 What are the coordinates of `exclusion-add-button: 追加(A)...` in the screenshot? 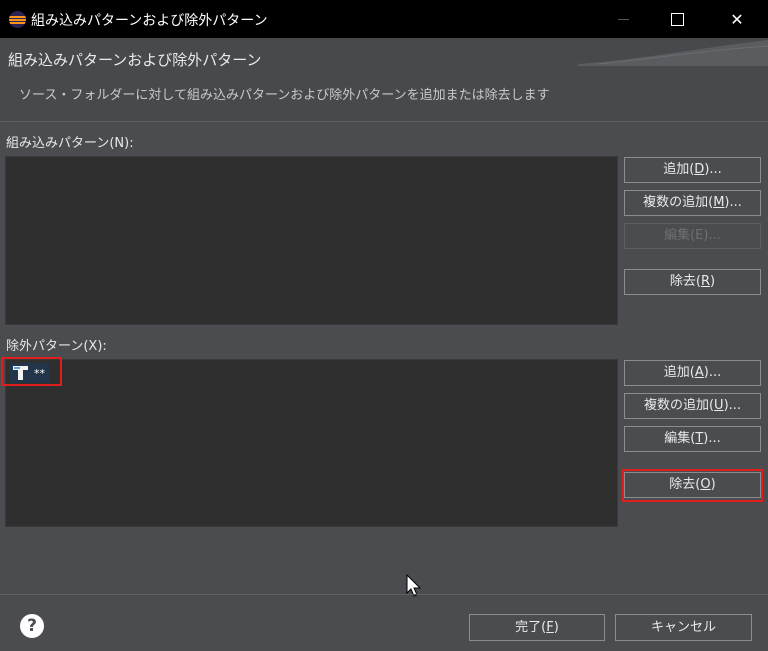 It's located at (692, 373).